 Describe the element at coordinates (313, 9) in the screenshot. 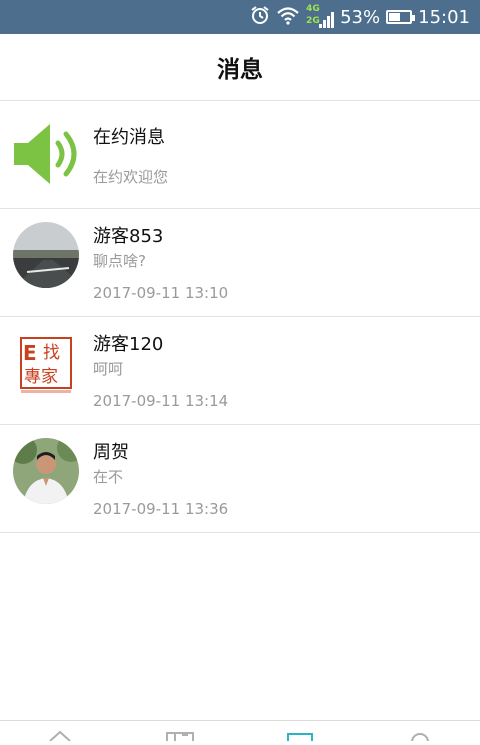

I see `network-4g-label: 4G` at that location.